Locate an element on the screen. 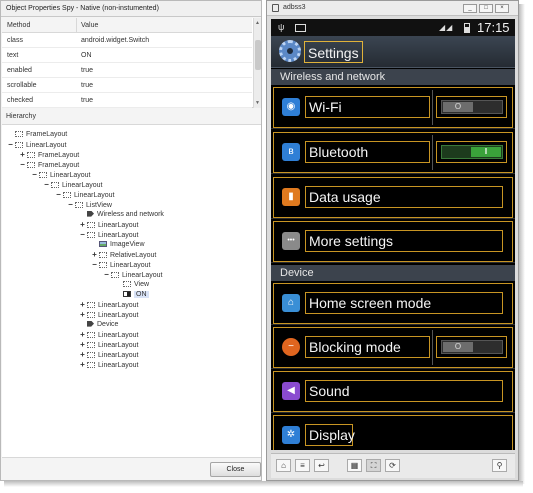  device-window-titlebar: adbss3 _ □ × is located at coordinates (392, 8).